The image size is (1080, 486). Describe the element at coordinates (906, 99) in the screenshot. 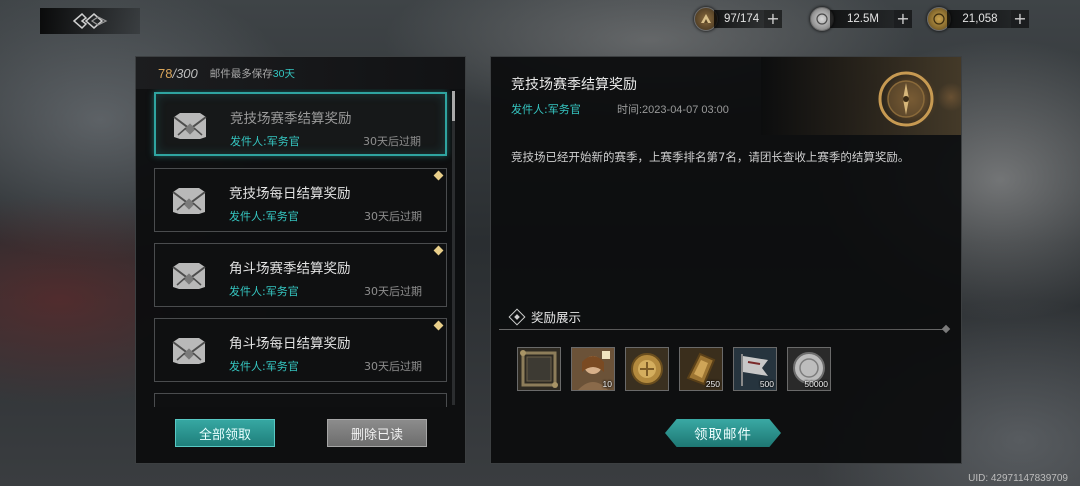

I see `compass-icon` at that location.